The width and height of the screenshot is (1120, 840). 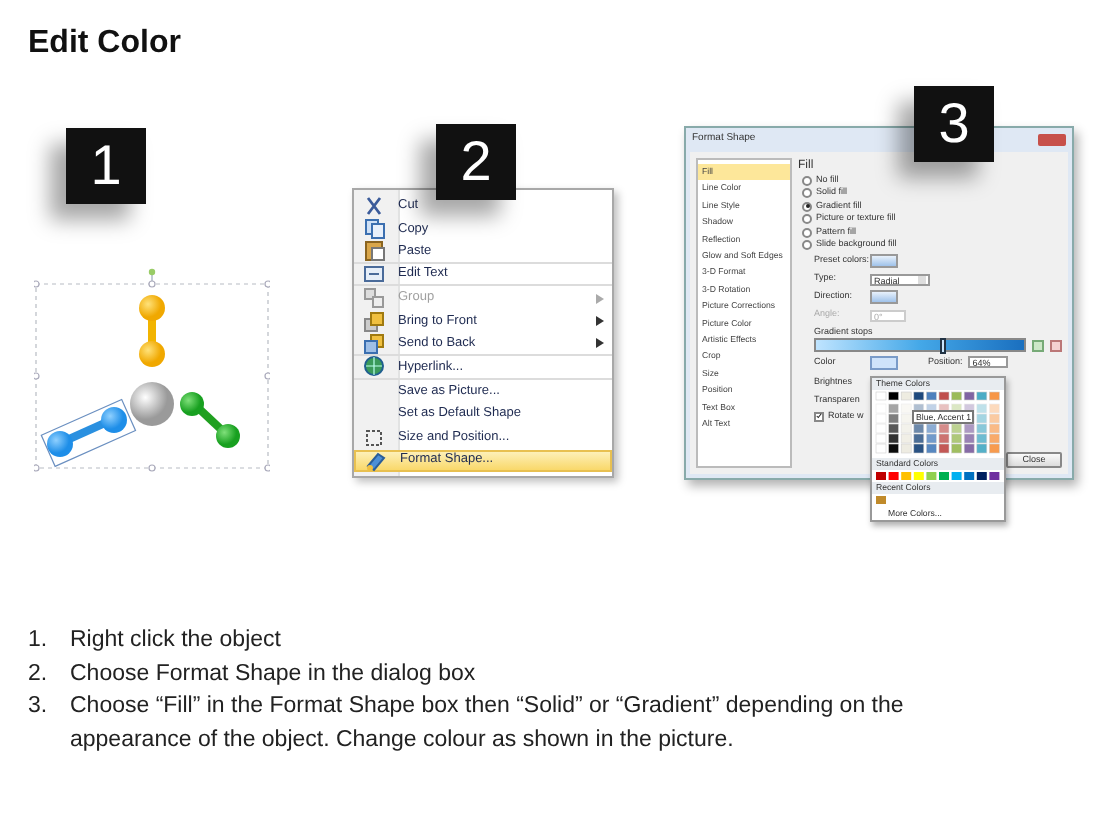 What do you see at coordinates (374, 274) in the screenshot?
I see `text-box-icon` at bounding box center [374, 274].